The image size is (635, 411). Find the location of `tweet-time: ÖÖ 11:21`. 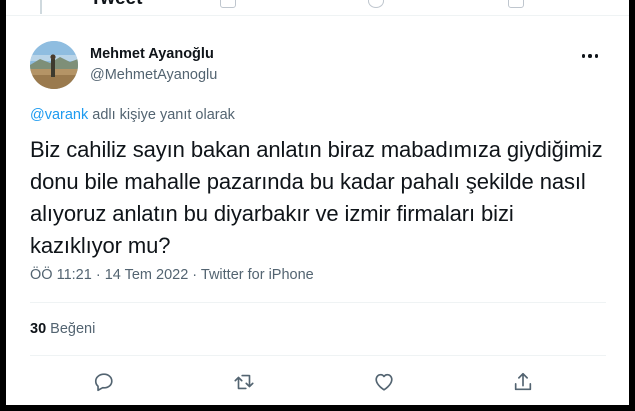

tweet-time: ÖÖ 11:21 is located at coordinates (61, 275).